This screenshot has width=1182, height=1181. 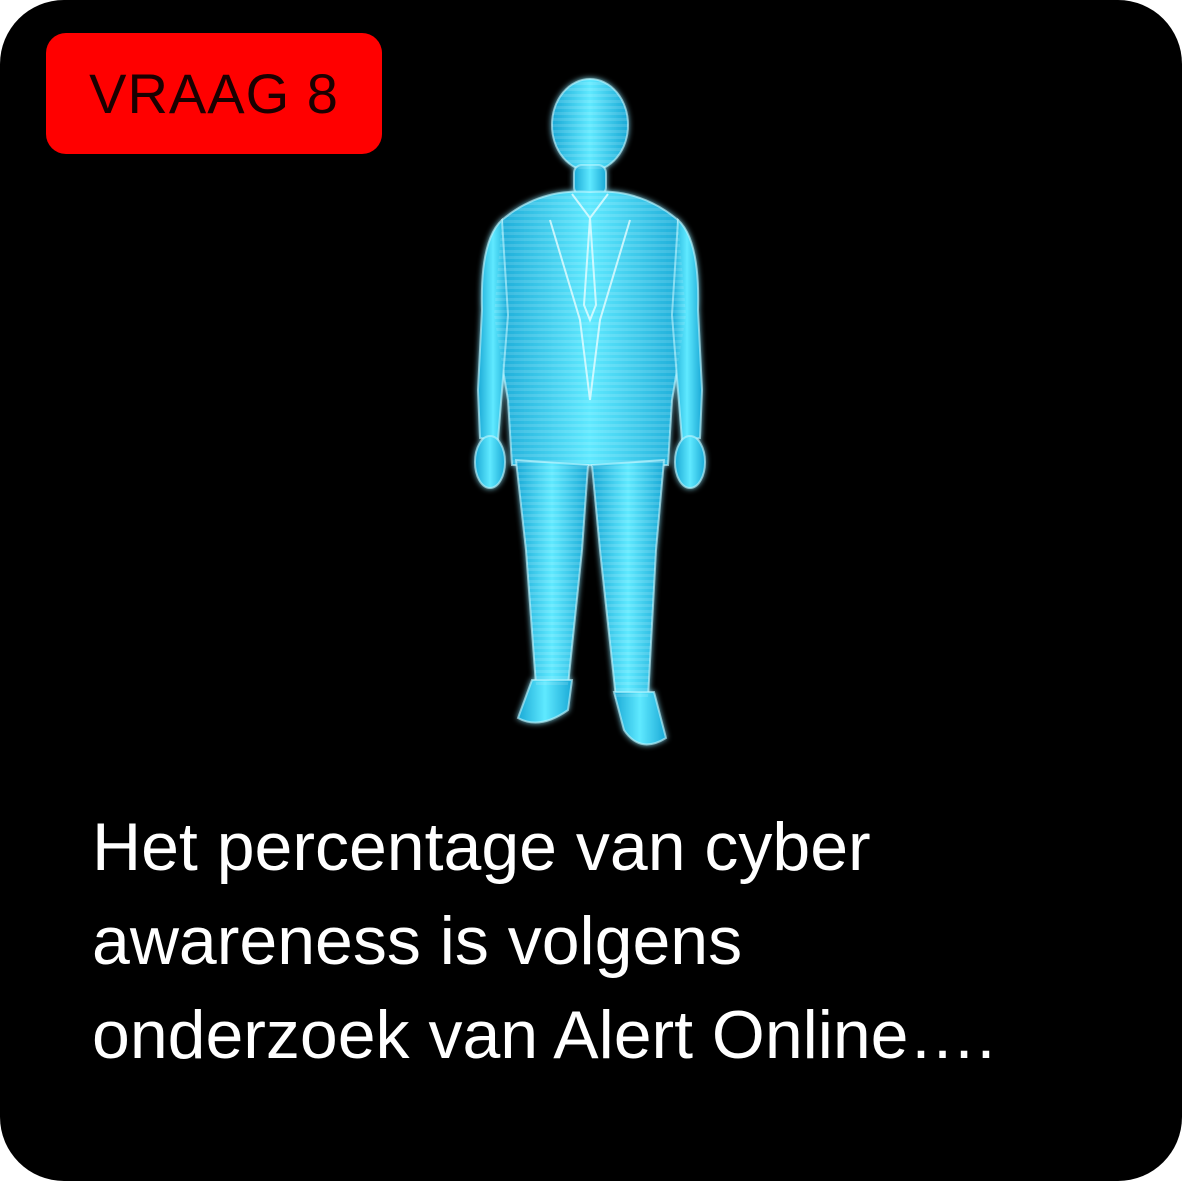 What do you see at coordinates (590, 412) in the screenshot?
I see `hologram-man-icon` at bounding box center [590, 412].